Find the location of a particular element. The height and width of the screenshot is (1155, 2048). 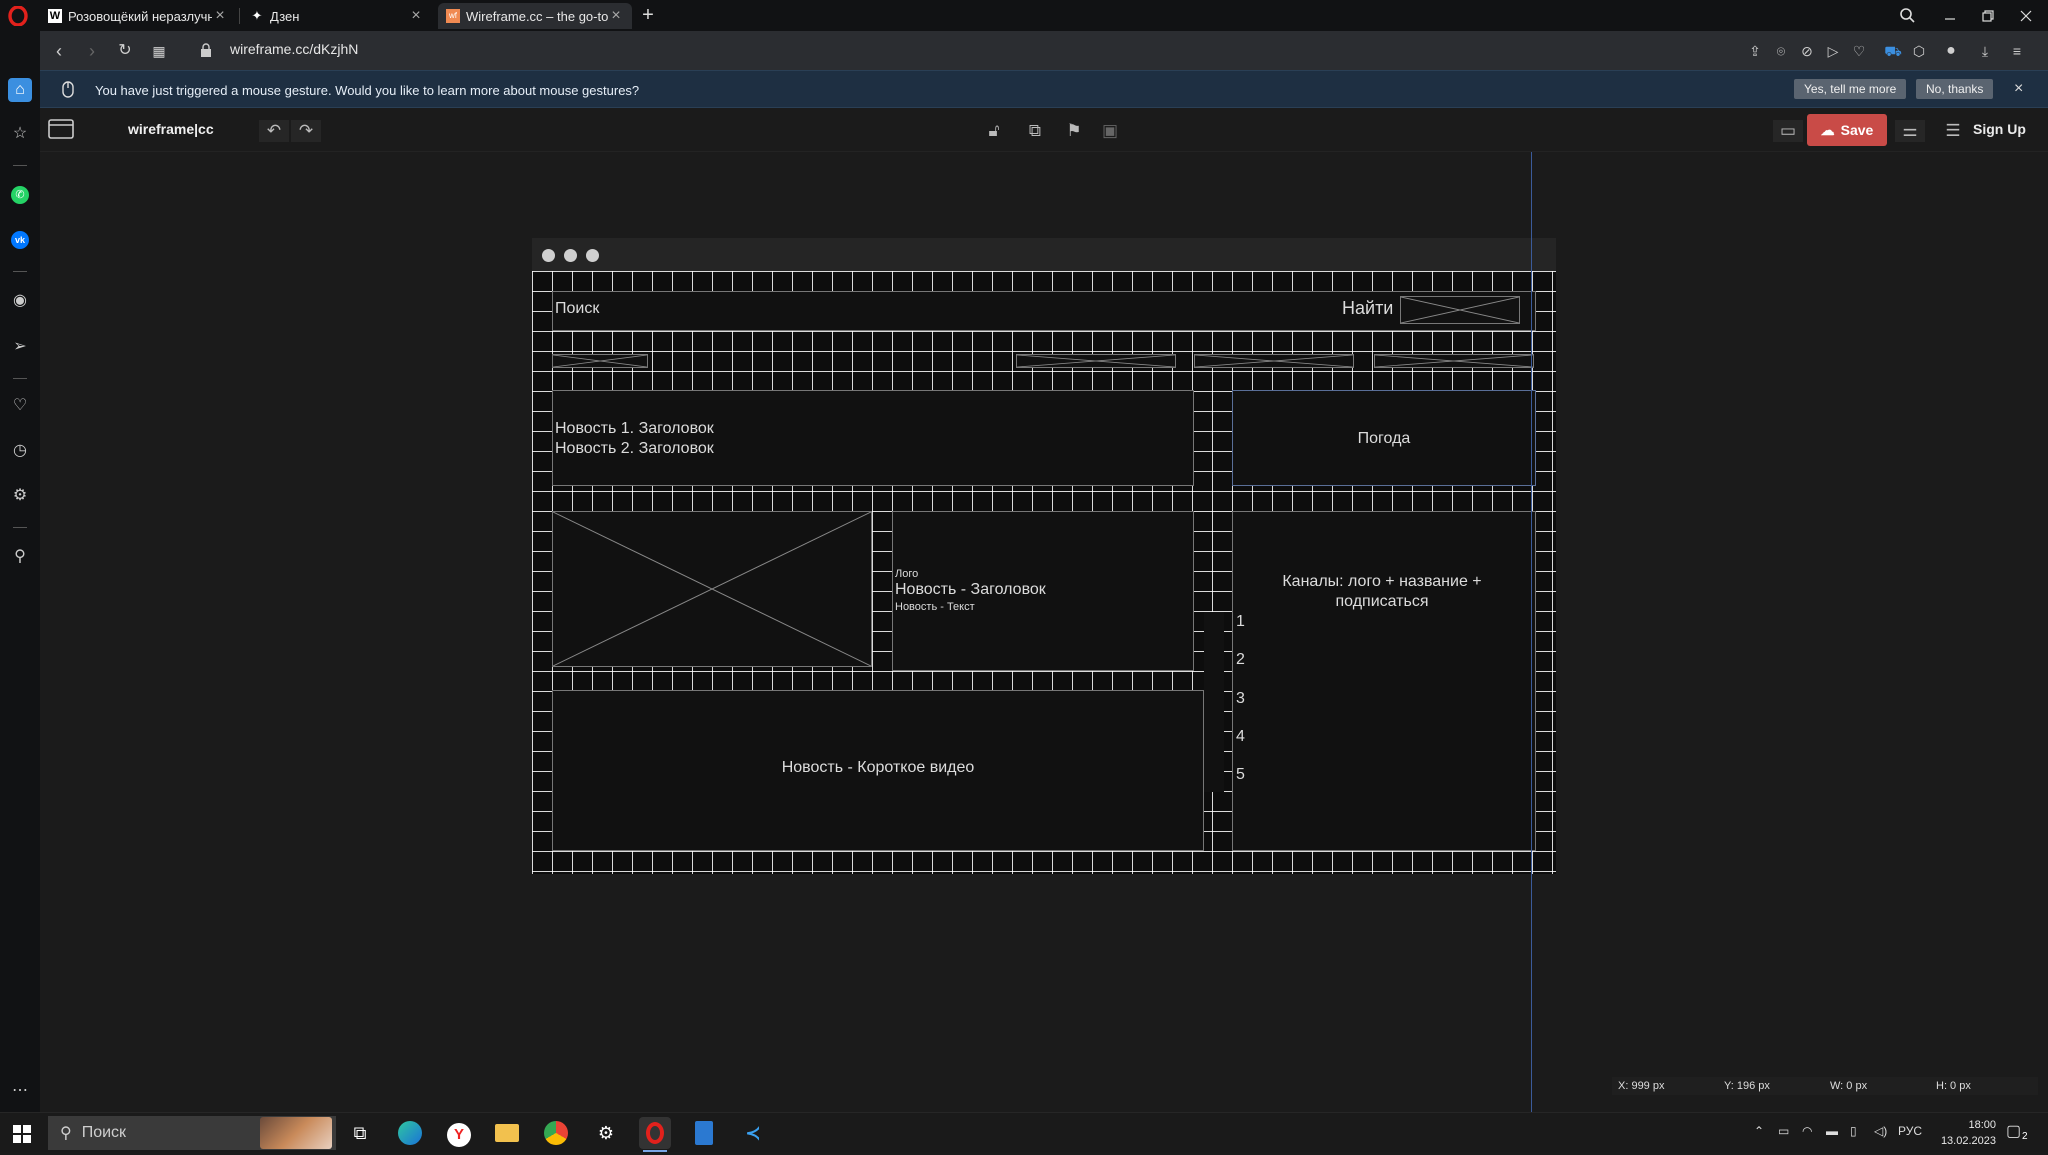

url-field: wireframe.cc/dKzjhN is located at coordinates (294, 49).